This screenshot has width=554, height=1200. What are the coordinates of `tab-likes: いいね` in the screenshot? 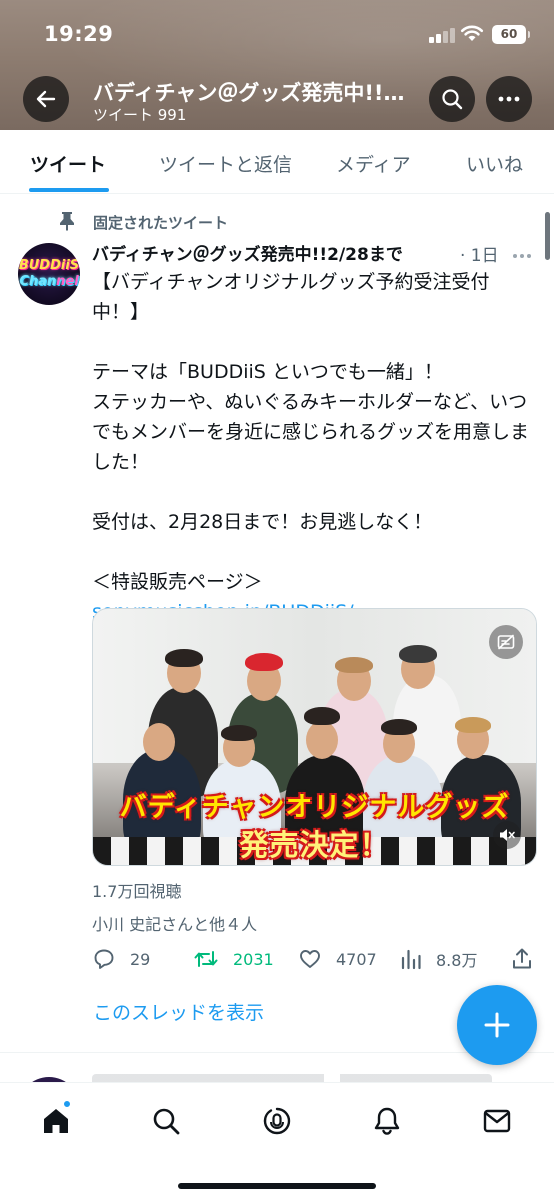 It's located at (494, 163).